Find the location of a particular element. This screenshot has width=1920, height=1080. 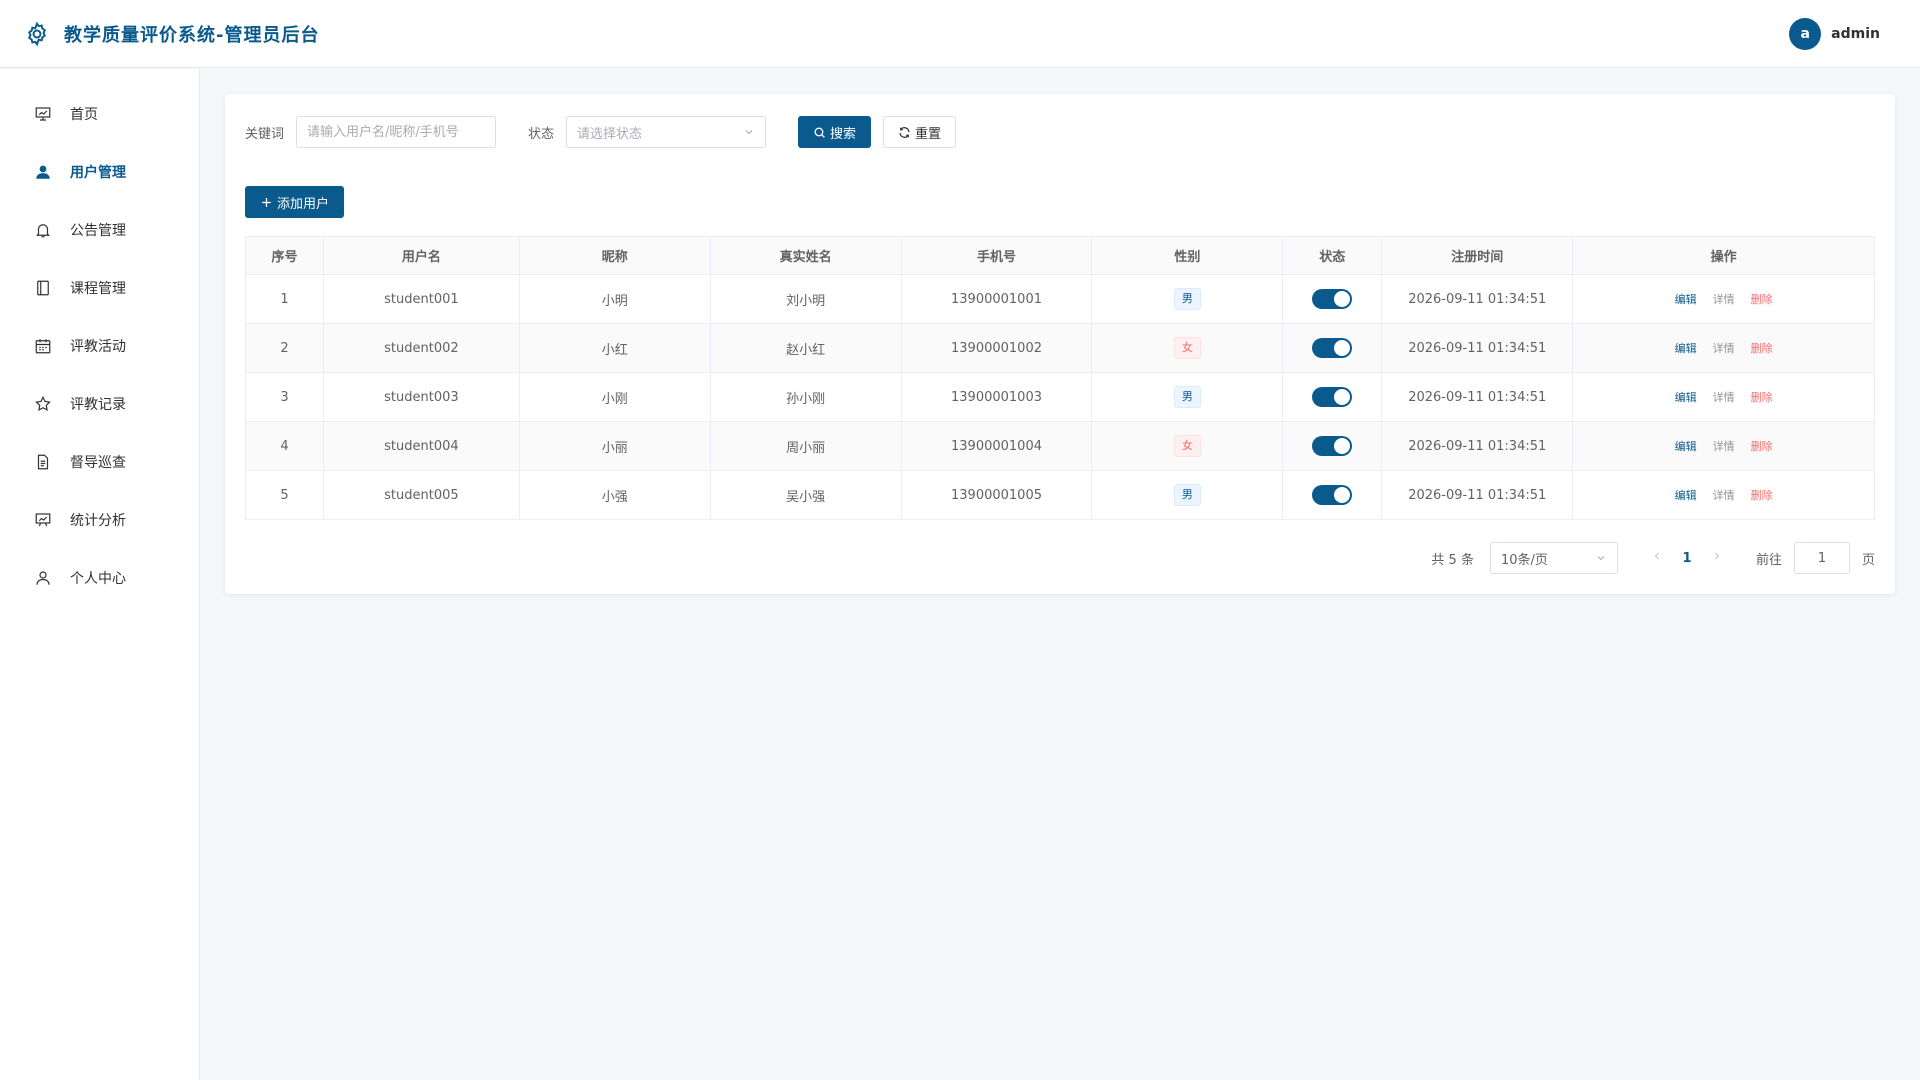

cell-created: 2026-09-11 01:34:51 is located at coordinates (1477, 299).